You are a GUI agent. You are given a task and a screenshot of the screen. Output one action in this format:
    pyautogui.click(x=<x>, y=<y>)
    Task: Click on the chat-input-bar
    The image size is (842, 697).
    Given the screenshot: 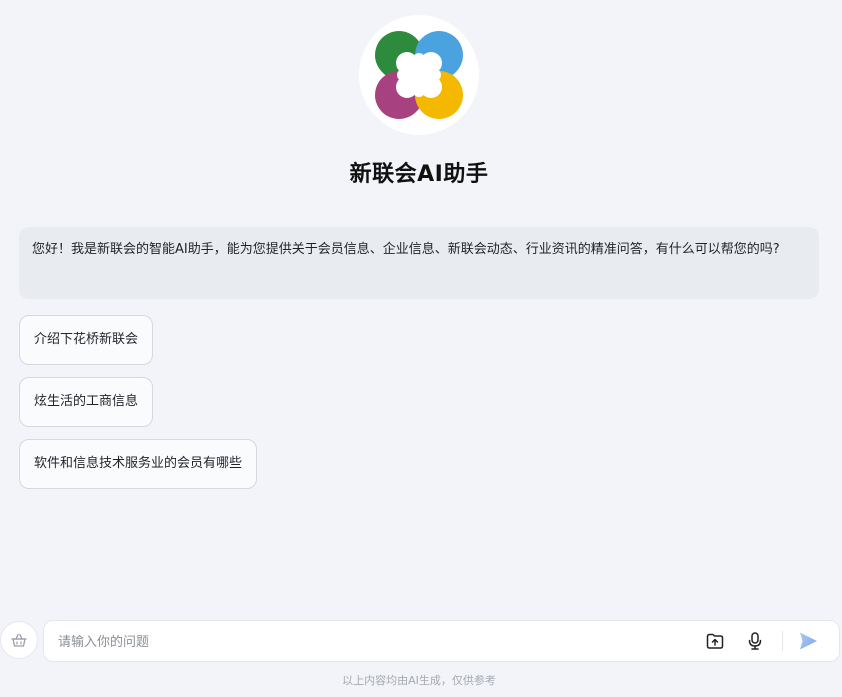 What is the action you would take?
    pyautogui.click(x=441, y=641)
    